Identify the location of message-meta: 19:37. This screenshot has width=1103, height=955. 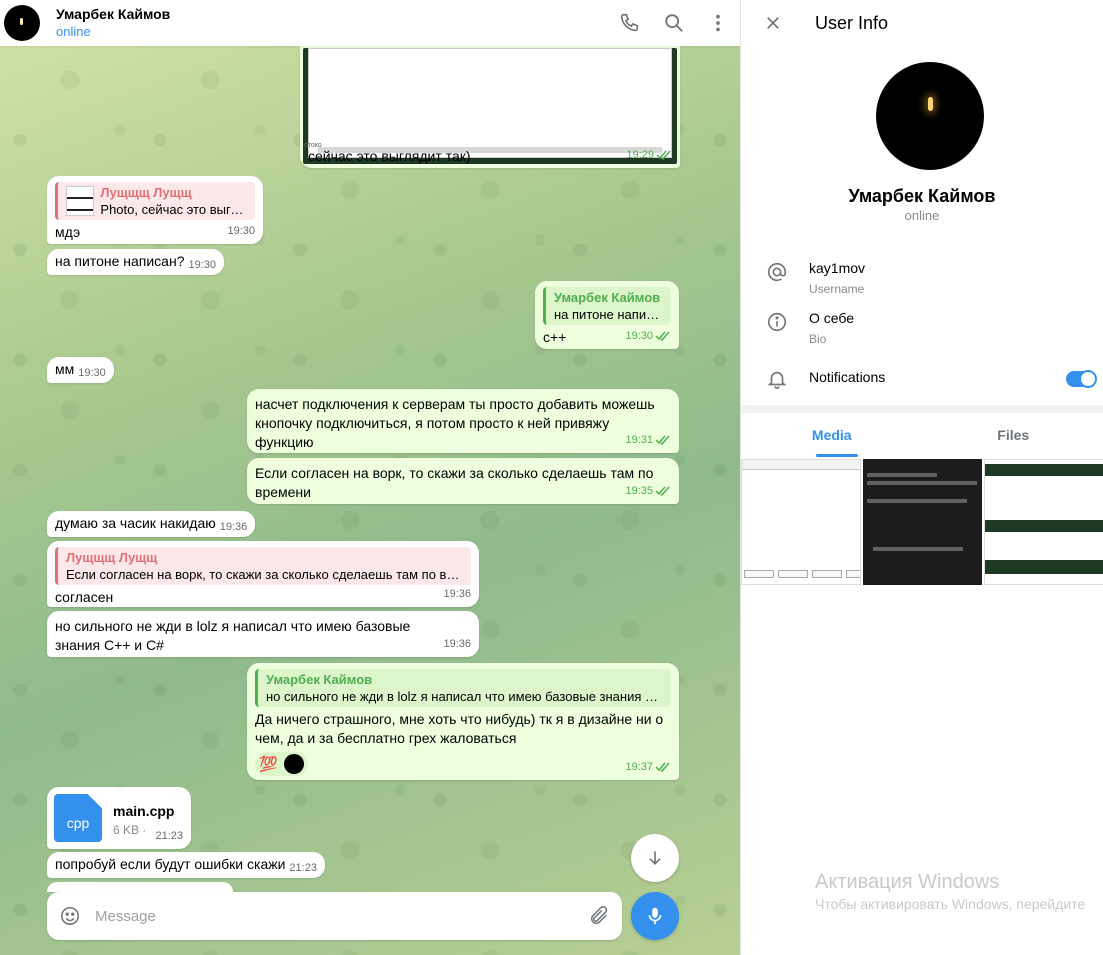
(648, 767).